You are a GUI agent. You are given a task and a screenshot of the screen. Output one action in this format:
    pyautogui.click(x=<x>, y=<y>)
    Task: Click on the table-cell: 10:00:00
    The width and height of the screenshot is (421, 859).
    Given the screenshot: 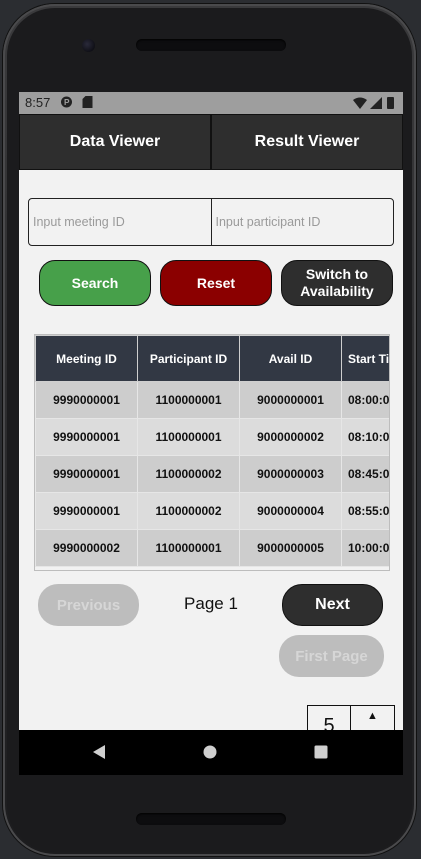 What is the action you would take?
    pyautogui.click(x=365, y=548)
    